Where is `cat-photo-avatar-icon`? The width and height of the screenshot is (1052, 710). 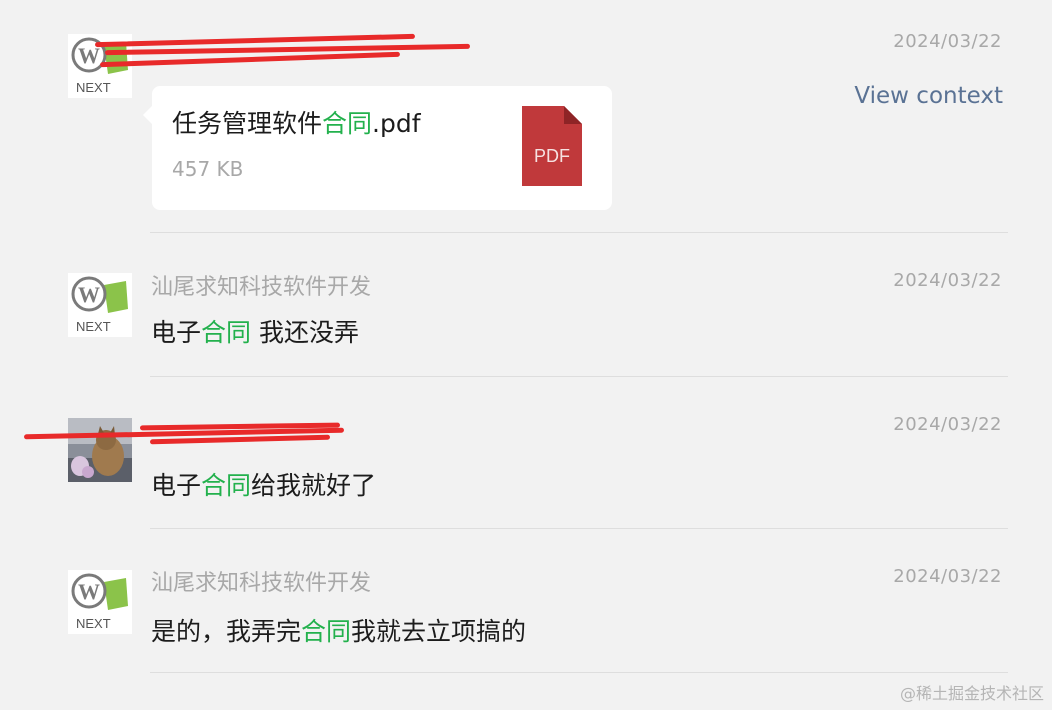 cat-photo-avatar-icon is located at coordinates (100, 450).